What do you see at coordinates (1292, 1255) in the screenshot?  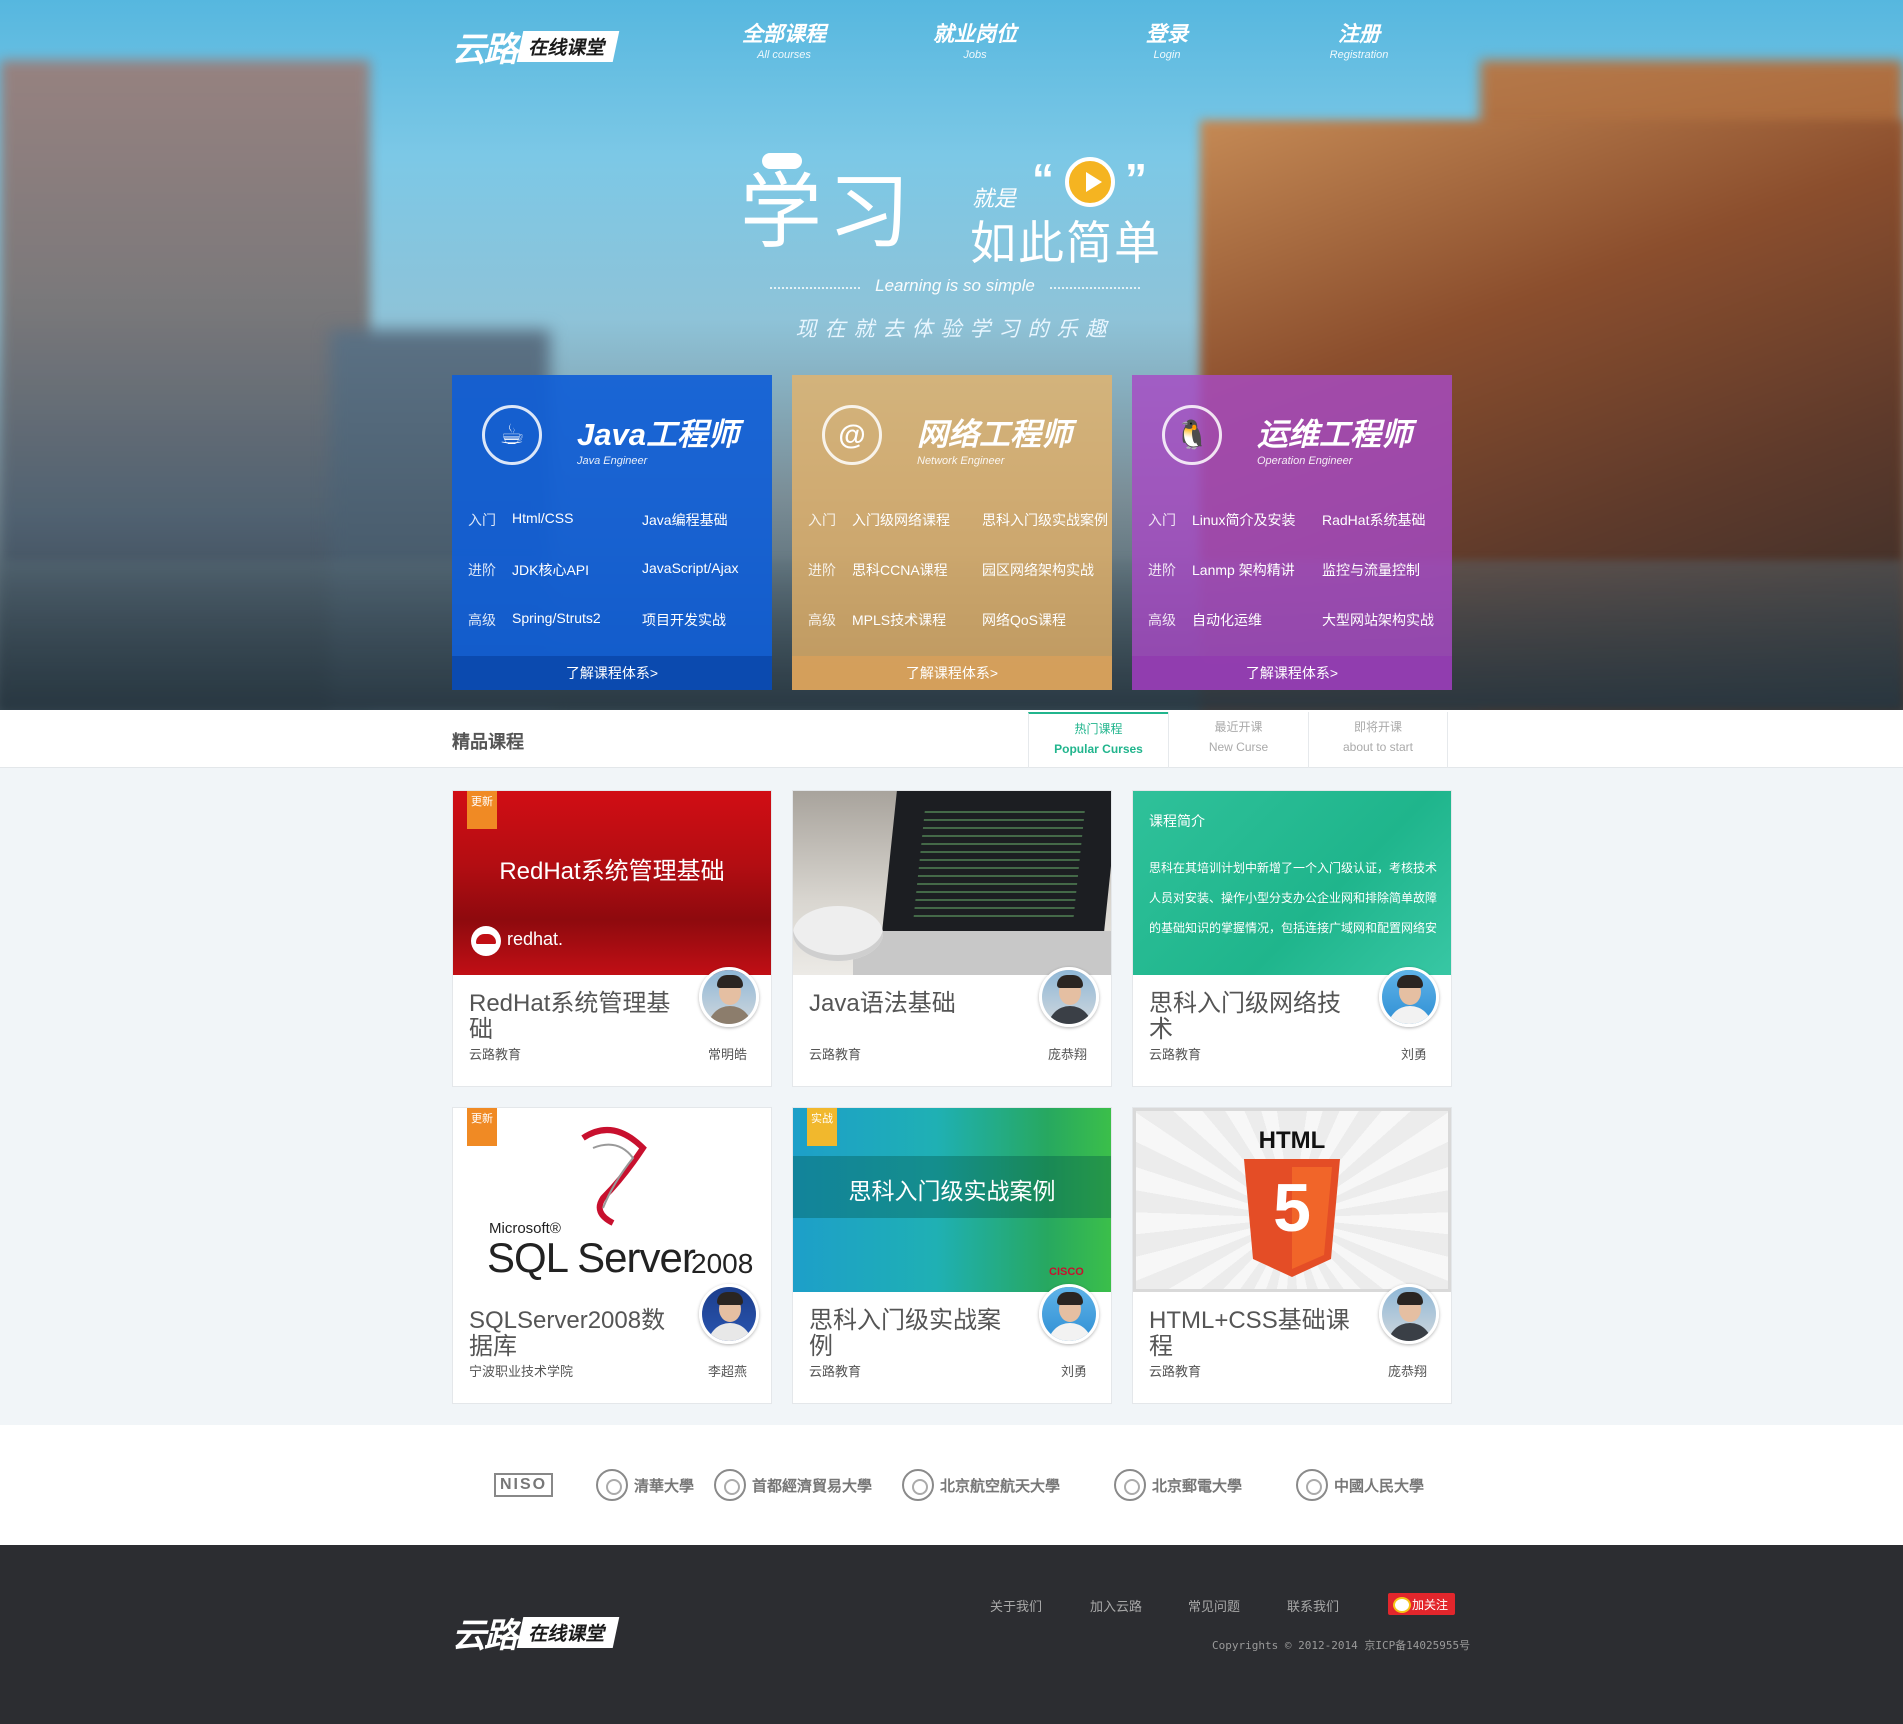 I see `course-card: HTML 5 HTML+CSS基础课程 云路教育 庞恭翔` at bounding box center [1292, 1255].